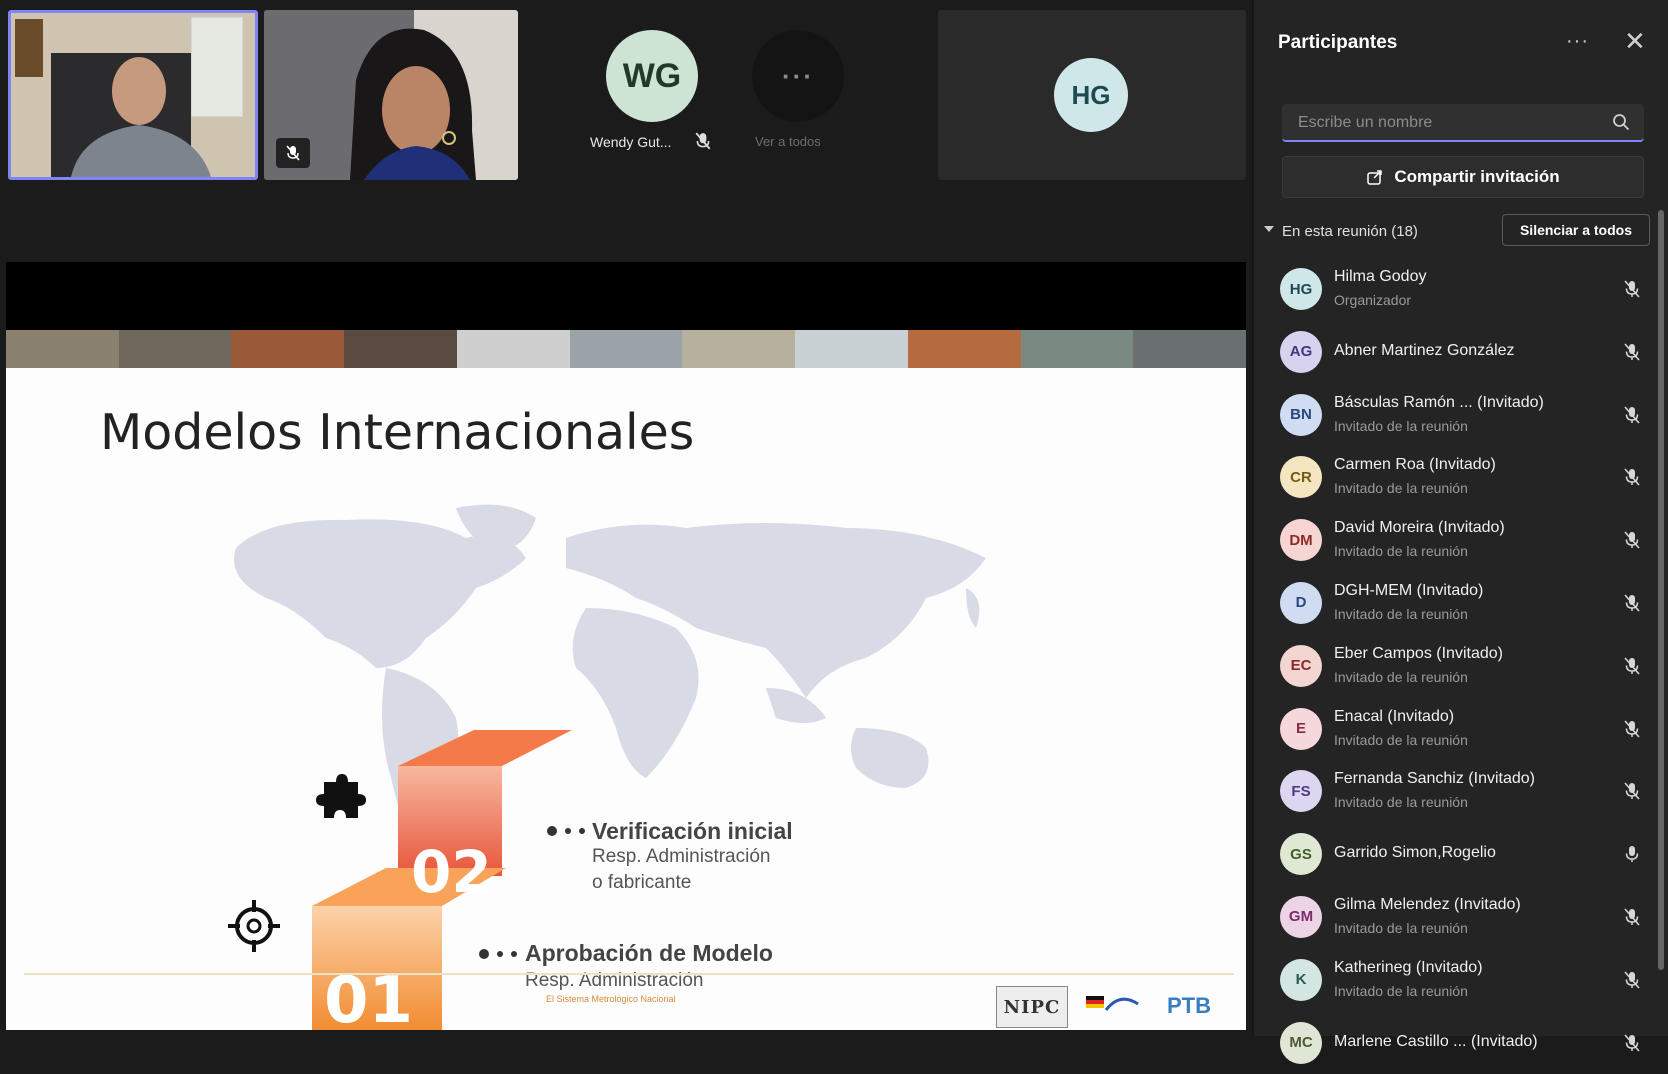 This screenshot has width=1668, height=1074. What do you see at coordinates (1661, 590) in the screenshot?
I see `scrollbar` at bounding box center [1661, 590].